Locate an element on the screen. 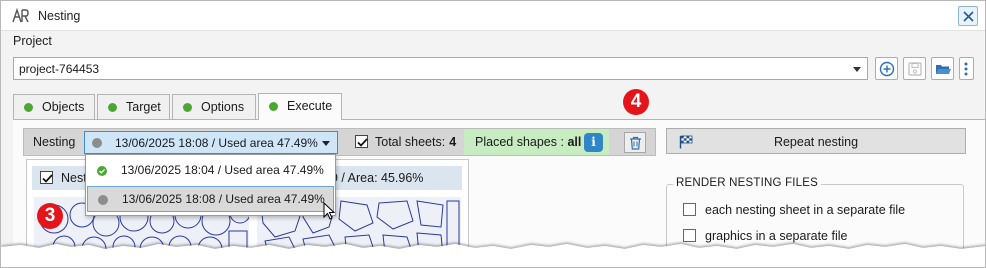 This screenshot has height=268, width=986. info-icon: i is located at coordinates (593, 142).